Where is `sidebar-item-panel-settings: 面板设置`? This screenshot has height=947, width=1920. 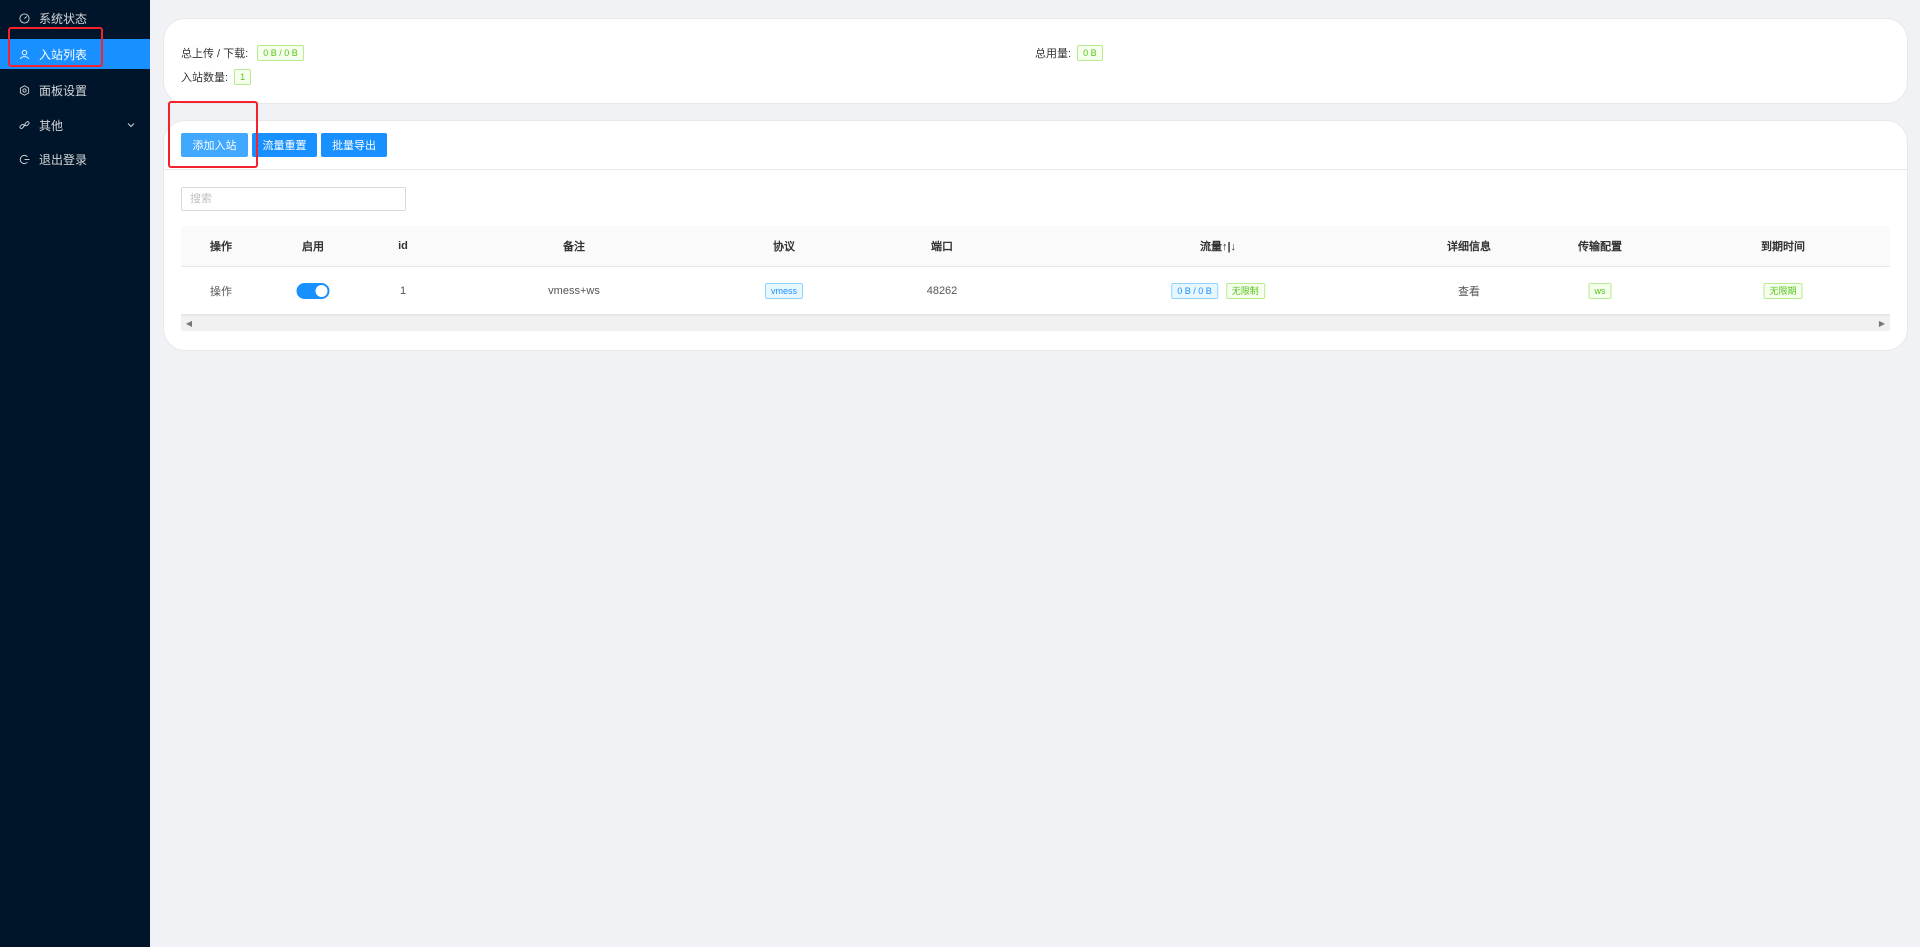 sidebar-item-panel-settings: 面板设置 is located at coordinates (75, 90).